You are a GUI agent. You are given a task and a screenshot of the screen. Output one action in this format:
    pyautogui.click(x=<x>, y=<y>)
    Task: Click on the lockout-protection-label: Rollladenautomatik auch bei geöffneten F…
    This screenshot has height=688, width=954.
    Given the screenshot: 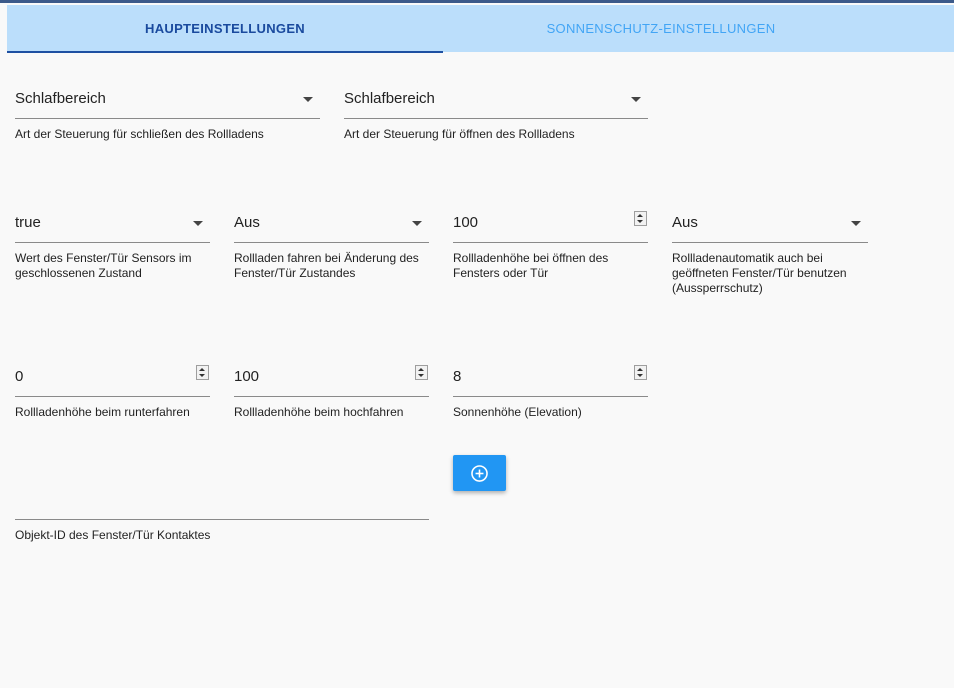 What is the action you would take?
    pyautogui.click(x=759, y=273)
    